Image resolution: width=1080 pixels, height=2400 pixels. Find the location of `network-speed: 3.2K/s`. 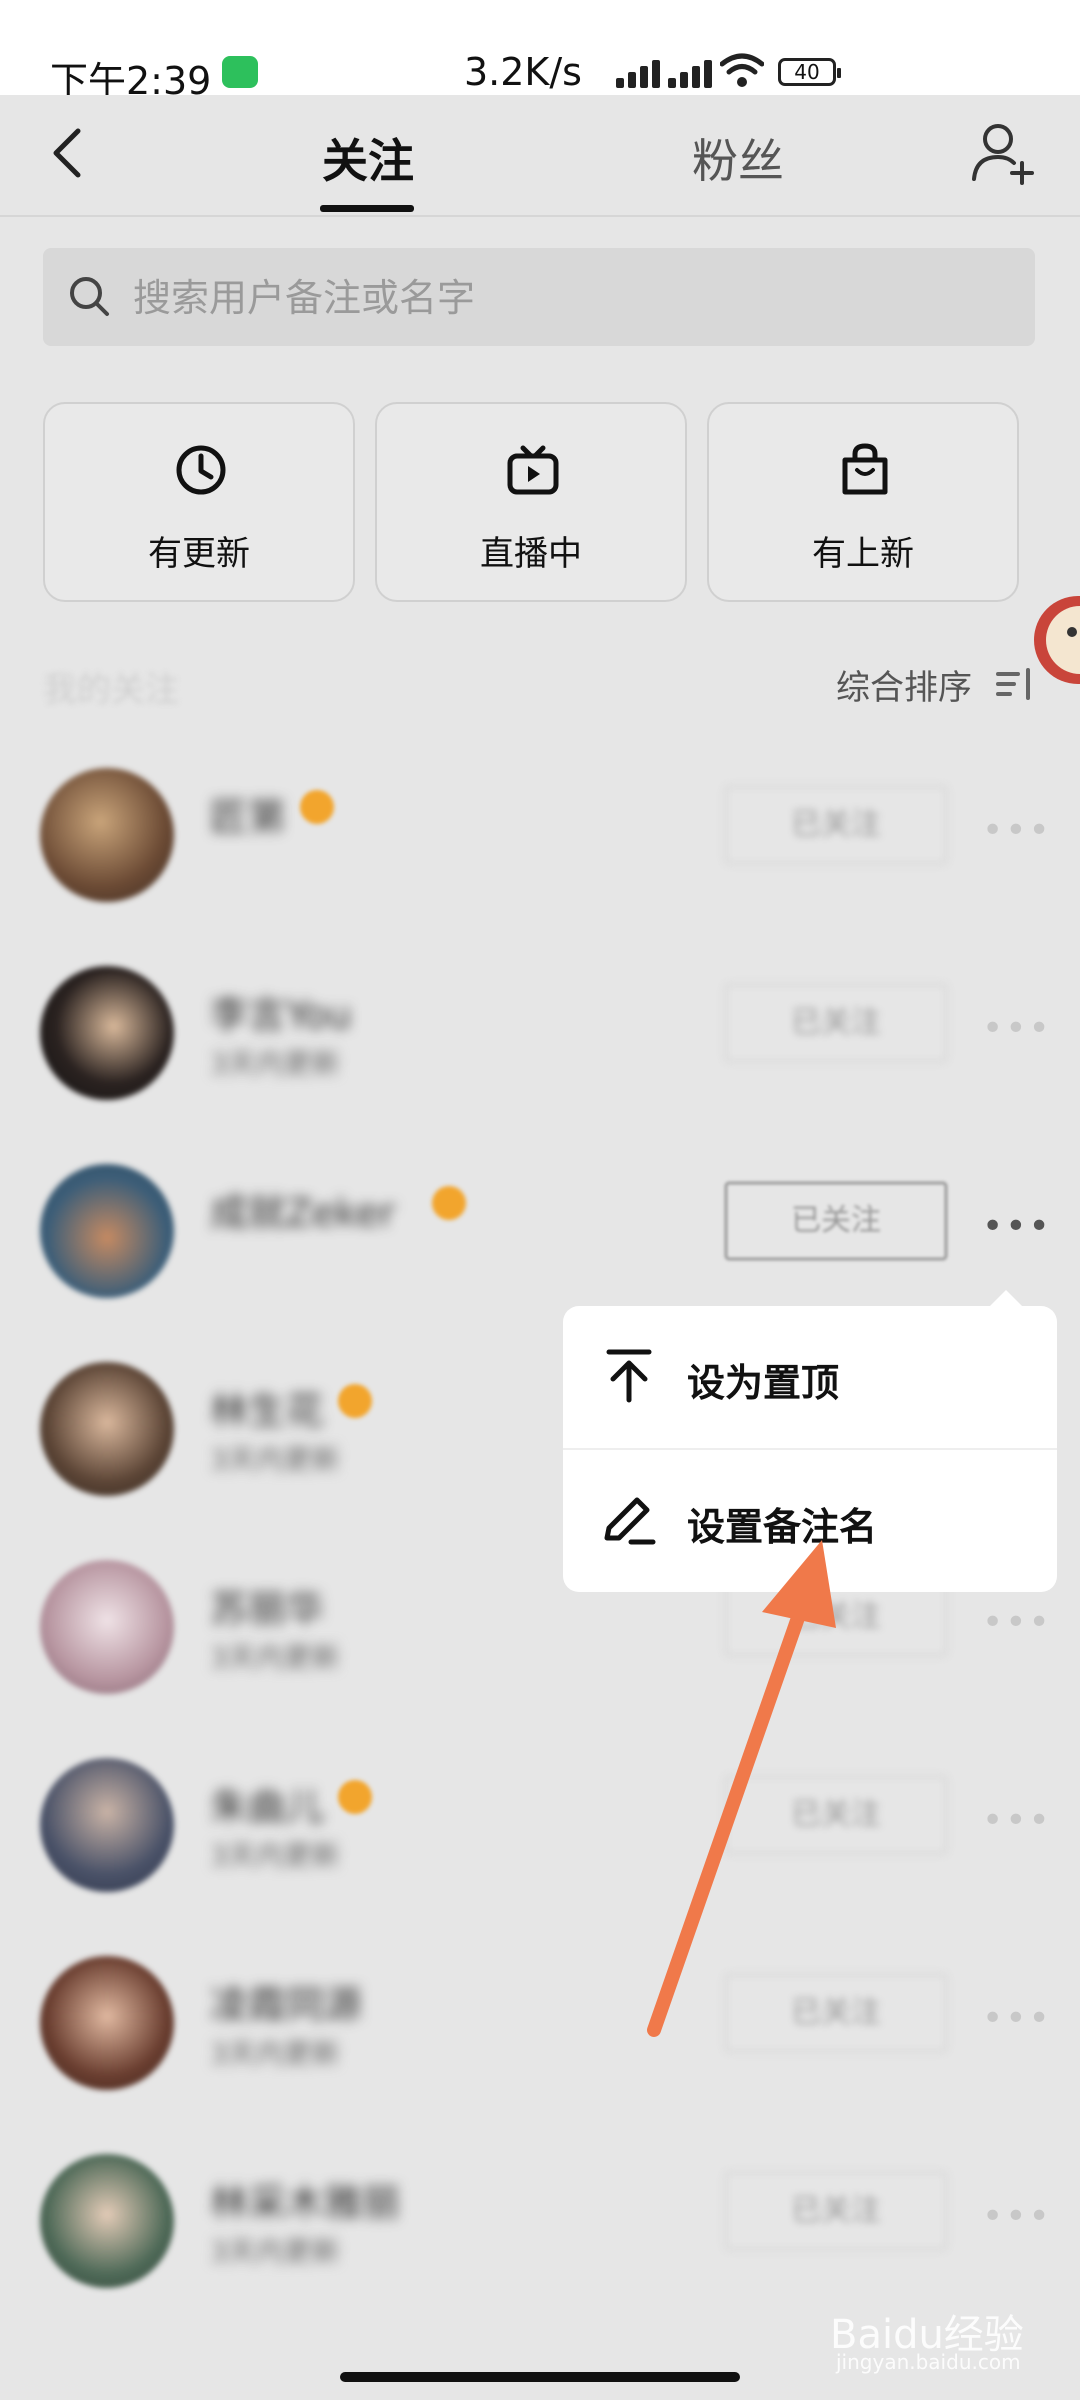

network-speed: 3.2K/s is located at coordinates (523, 72).